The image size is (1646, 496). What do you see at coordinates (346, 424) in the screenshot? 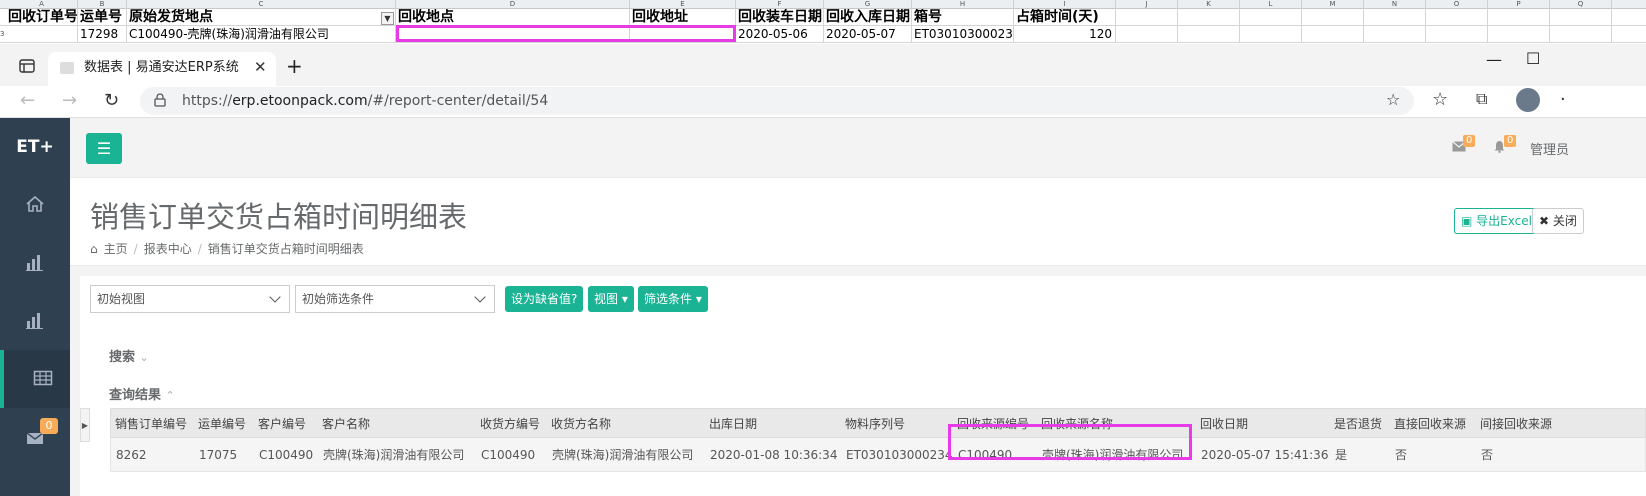
I see `column-header: 客户名称` at bounding box center [346, 424].